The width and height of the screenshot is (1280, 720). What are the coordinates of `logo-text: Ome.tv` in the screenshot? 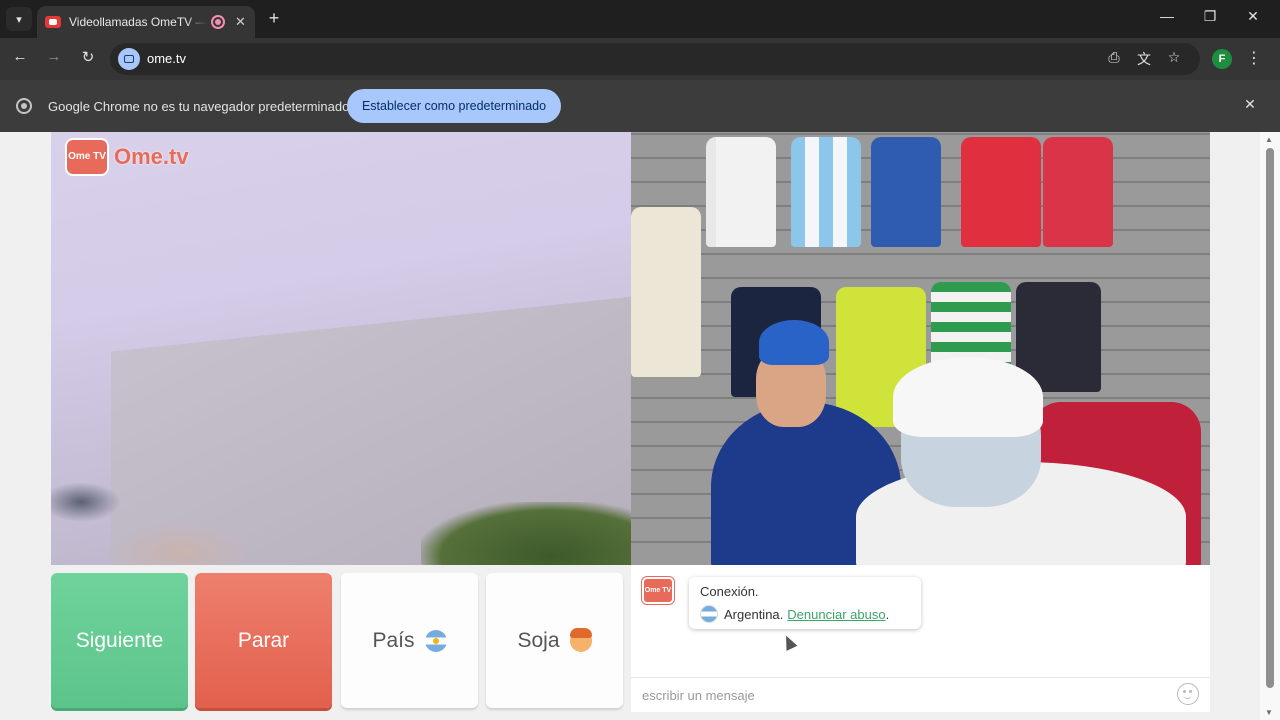 It's located at (151, 156).